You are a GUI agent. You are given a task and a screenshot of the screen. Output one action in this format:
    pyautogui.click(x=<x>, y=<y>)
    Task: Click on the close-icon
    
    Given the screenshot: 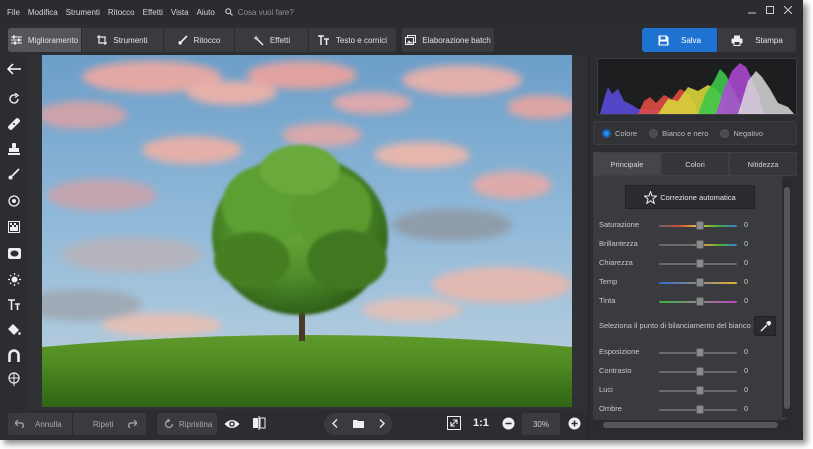 What is the action you would take?
    pyautogui.click(x=788, y=10)
    